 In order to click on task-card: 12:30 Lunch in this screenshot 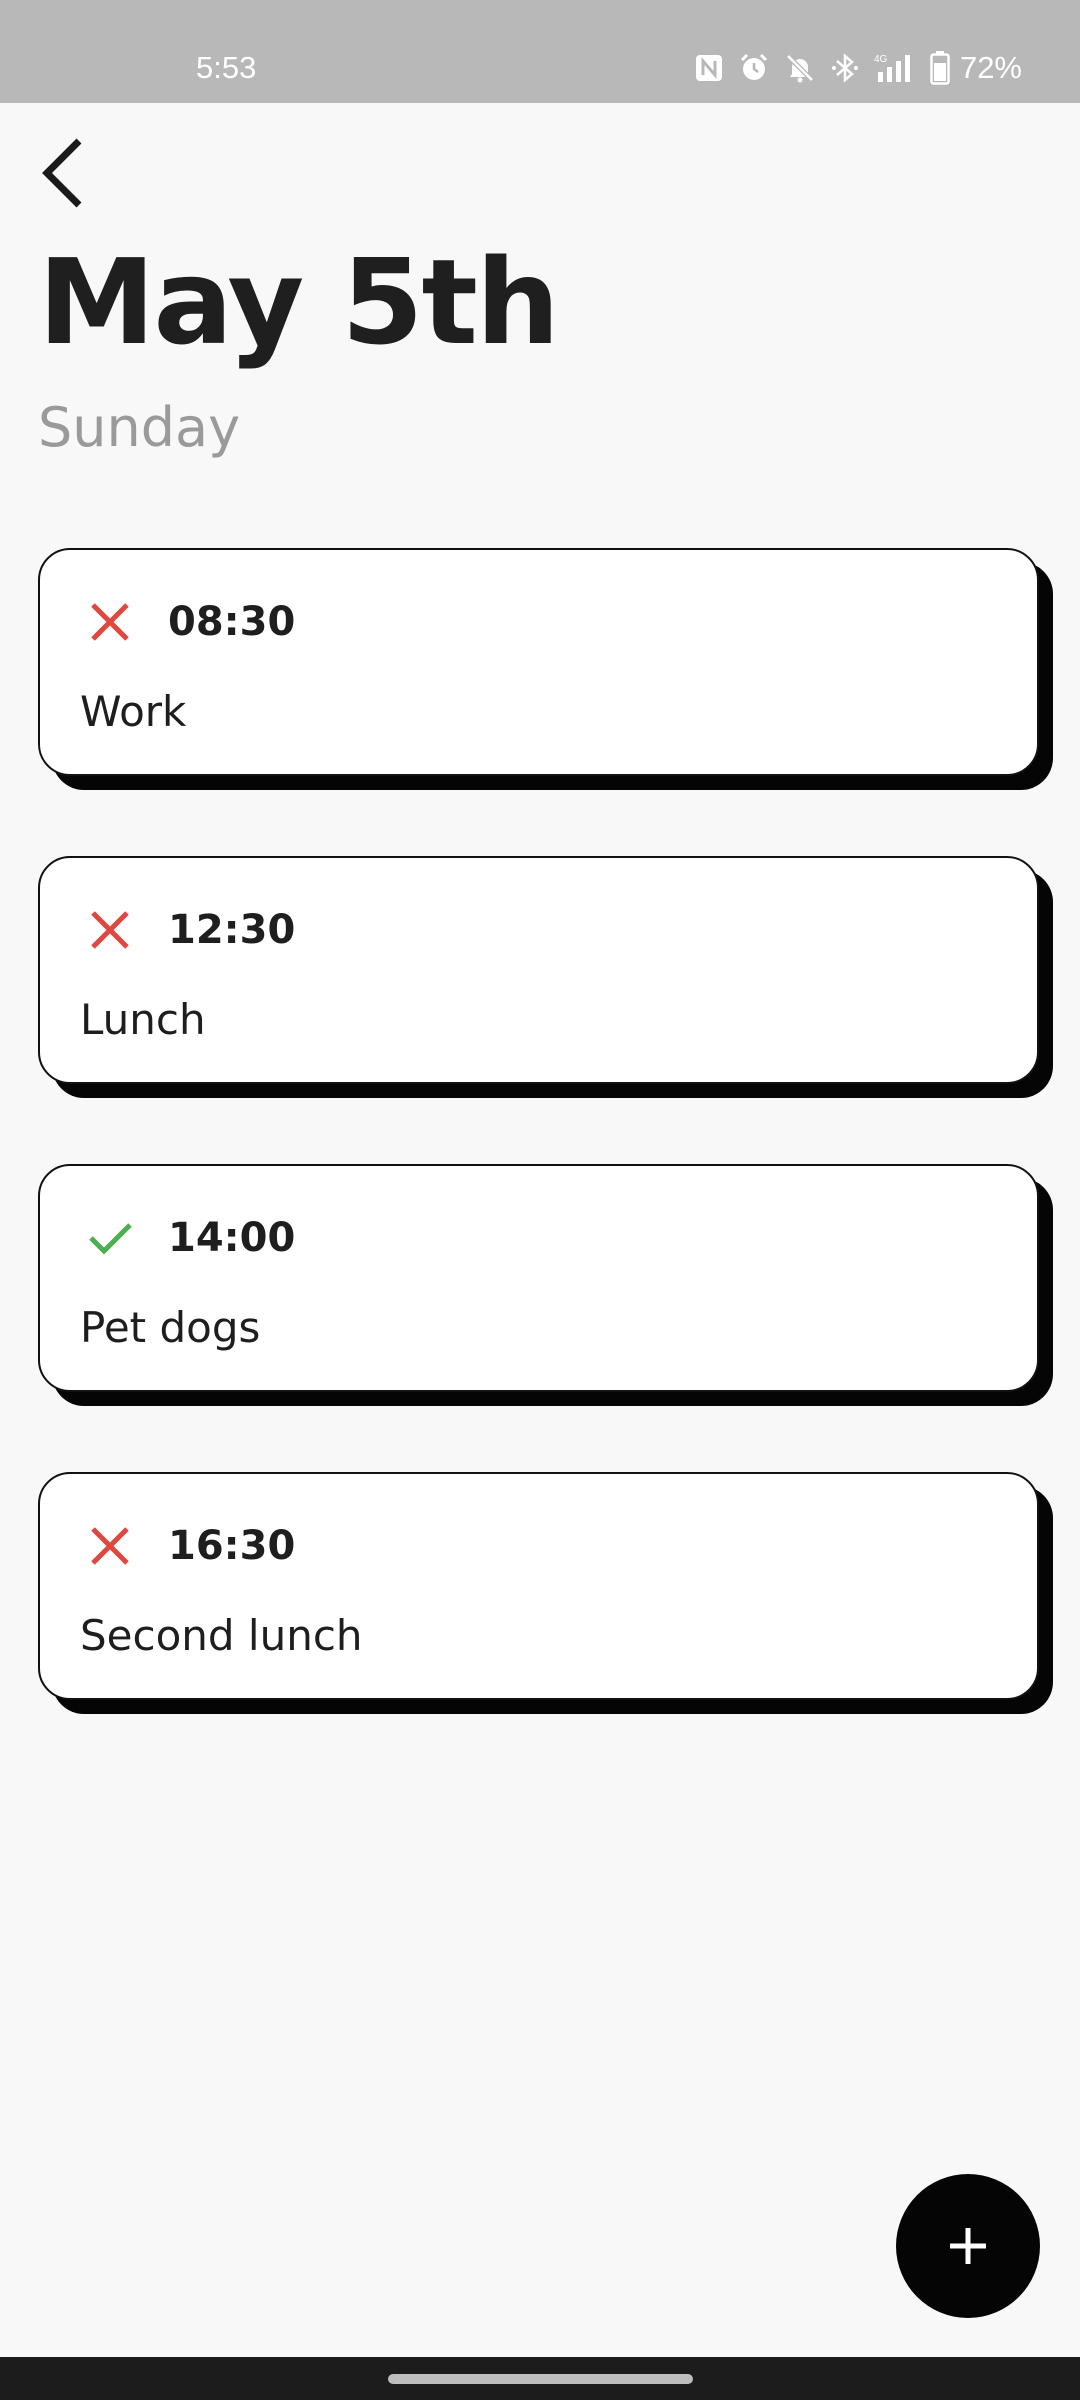, I will do `click(538, 970)`.